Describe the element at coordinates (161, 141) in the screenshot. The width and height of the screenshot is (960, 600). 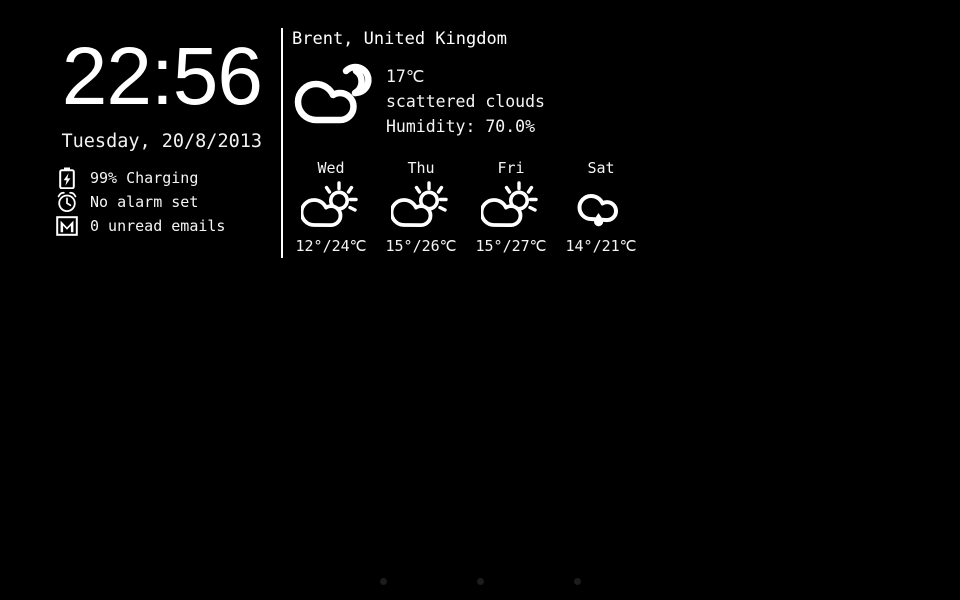
I see `clock-date: Tuesday, 20/8/2013` at that location.